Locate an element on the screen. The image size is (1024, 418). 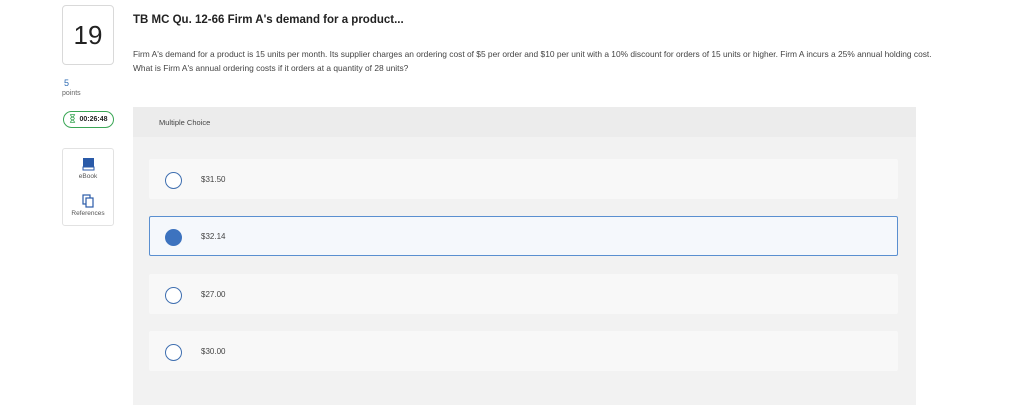
timer-badge: 00:26:48 is located at coordinates (88, 119).